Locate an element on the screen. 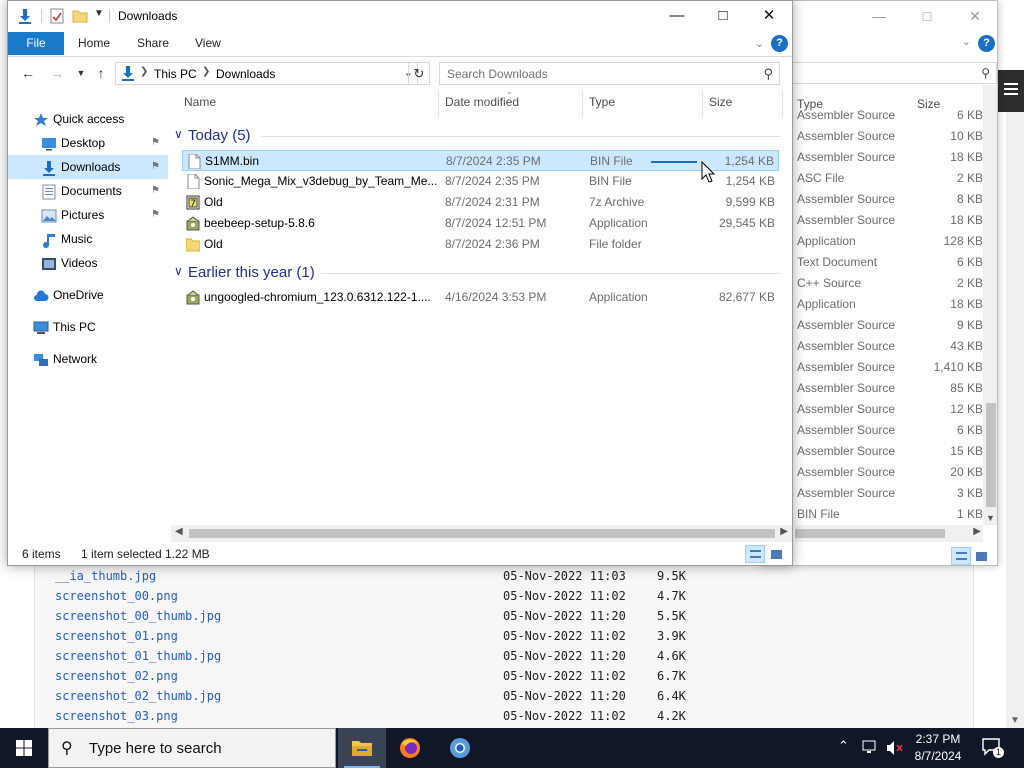 This screenshot has height=768, width=1024. search-box: ⚲ is located at coordinates (609, 73).